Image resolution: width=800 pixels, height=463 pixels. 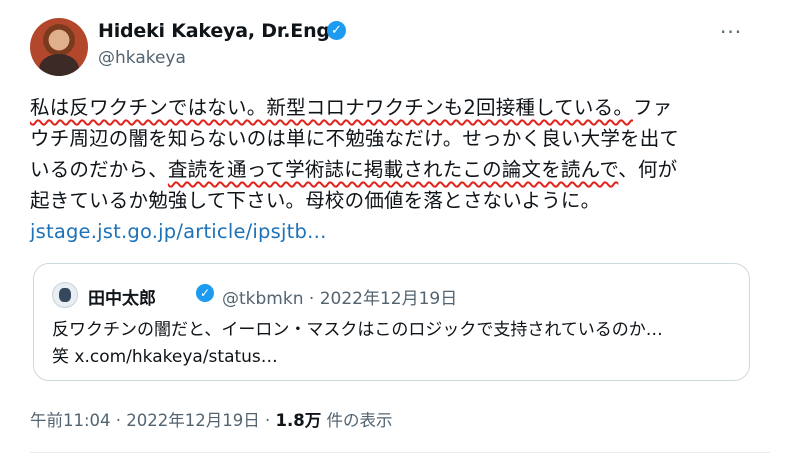 What do you see at coordinates (315, 200) in the screenshot?
I see `tweet-line-4: 起きているか勉強して下さい。母校の価値を落とさないように。` at bounding box center [315, 200].